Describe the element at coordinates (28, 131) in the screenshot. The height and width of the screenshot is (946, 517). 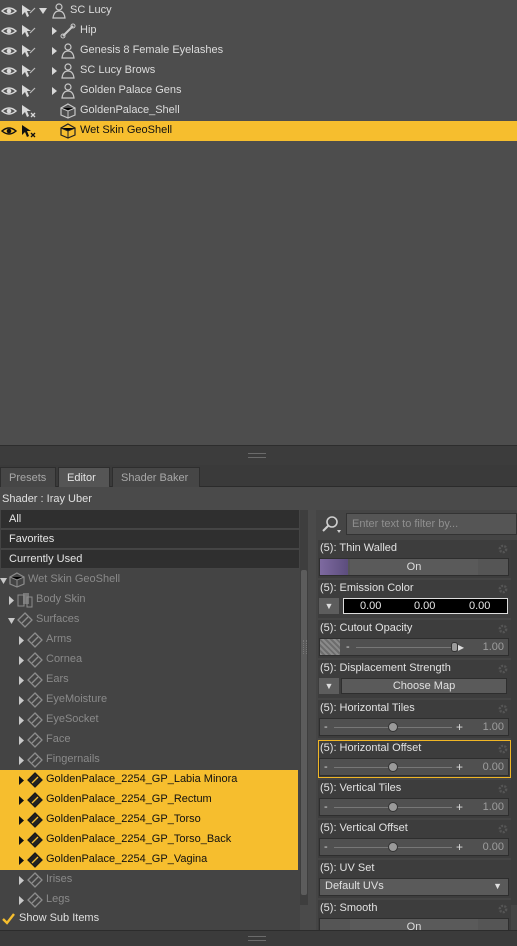
I see `not-selectable-cursor-icon` at that location.